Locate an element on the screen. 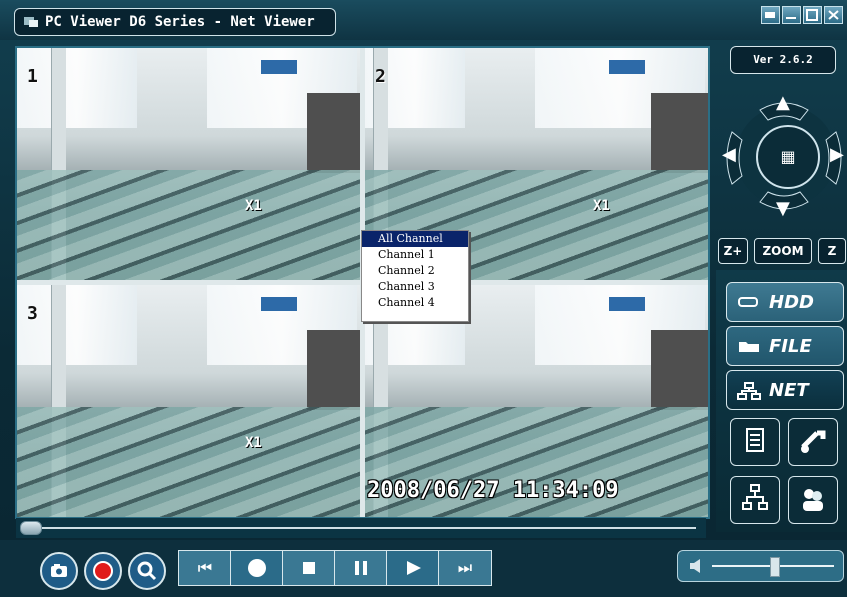 Image resolution: width=847 pixels, height=597 pixels. hdd-icon is located at coordinates (749, 302).